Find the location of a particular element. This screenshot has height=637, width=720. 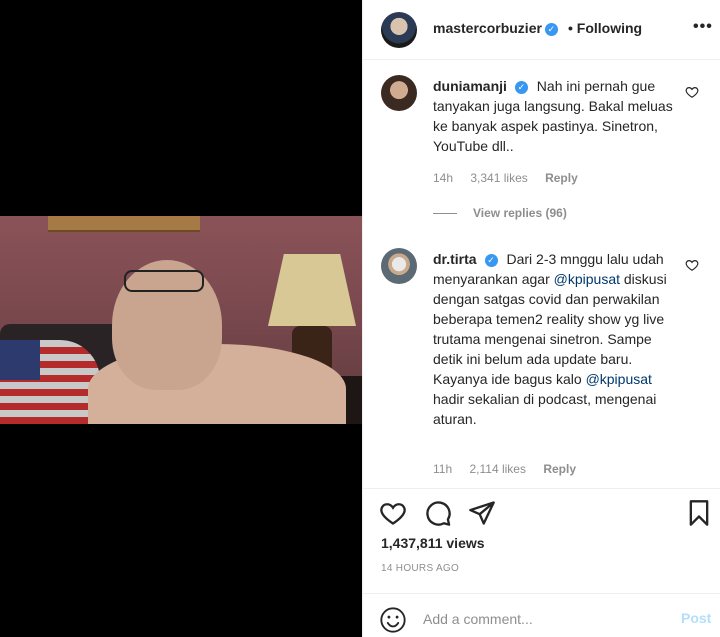

comment-username: dr.tirta is located at coordinates (455, 259).